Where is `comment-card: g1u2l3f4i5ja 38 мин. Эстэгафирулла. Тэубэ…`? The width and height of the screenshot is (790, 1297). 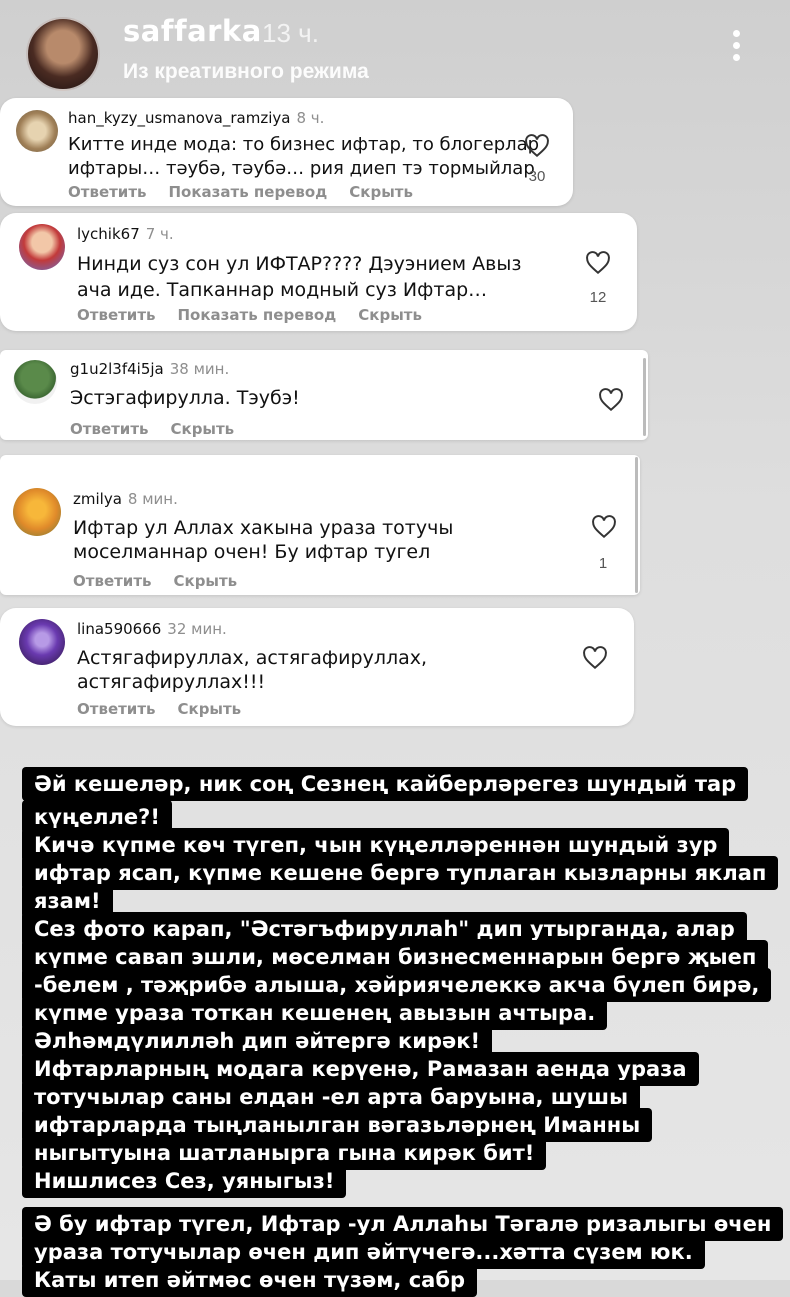
comment-card: g1u2l3f4i5ja 38 мин. Эстэгафирулла. Тэубэ… is located at coordinates (324, 395).